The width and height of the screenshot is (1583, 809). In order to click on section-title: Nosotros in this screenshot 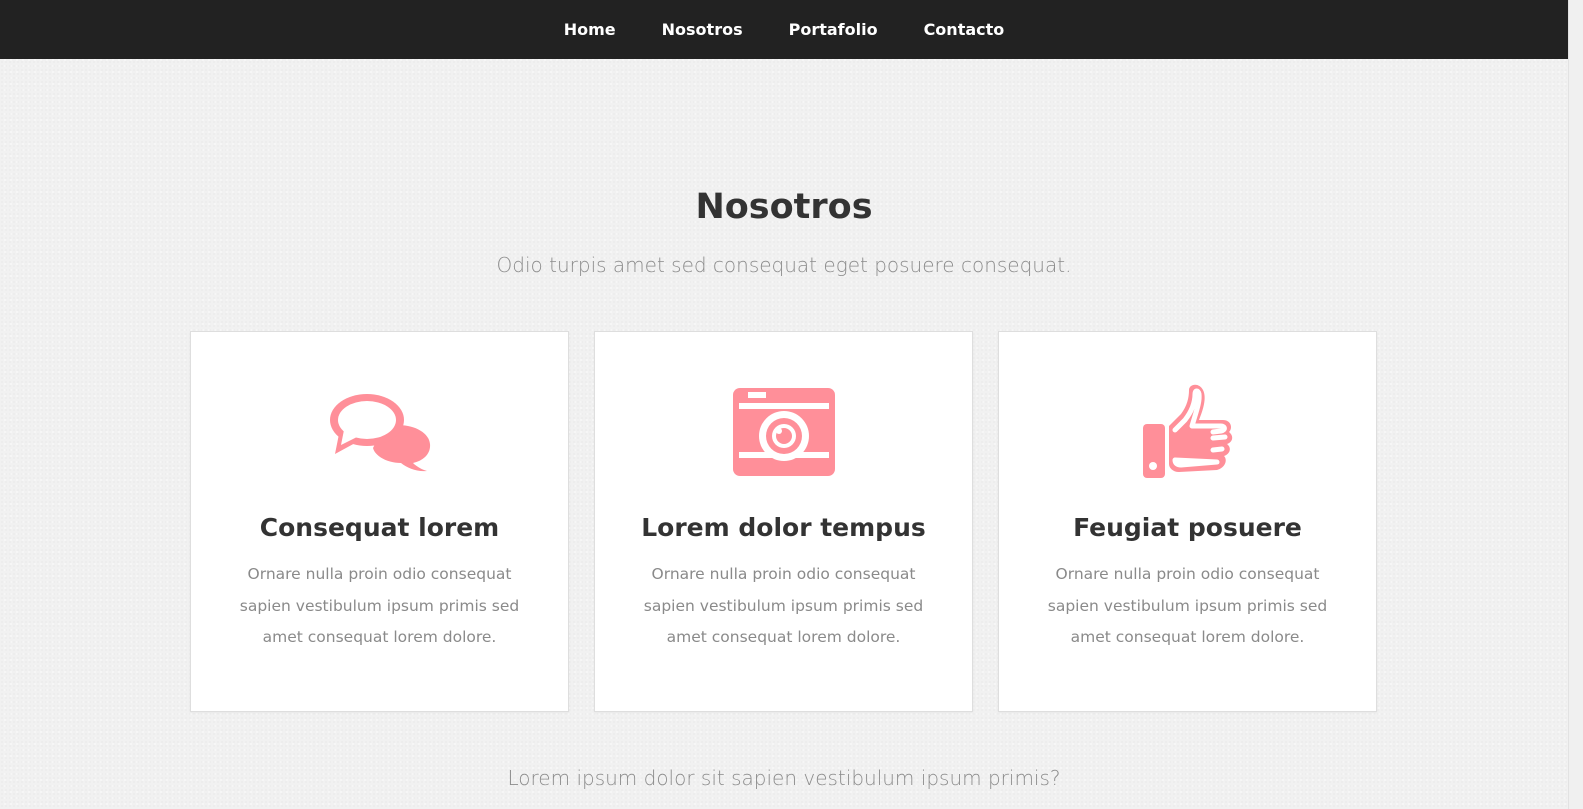, I will do `click(784, 207)`.